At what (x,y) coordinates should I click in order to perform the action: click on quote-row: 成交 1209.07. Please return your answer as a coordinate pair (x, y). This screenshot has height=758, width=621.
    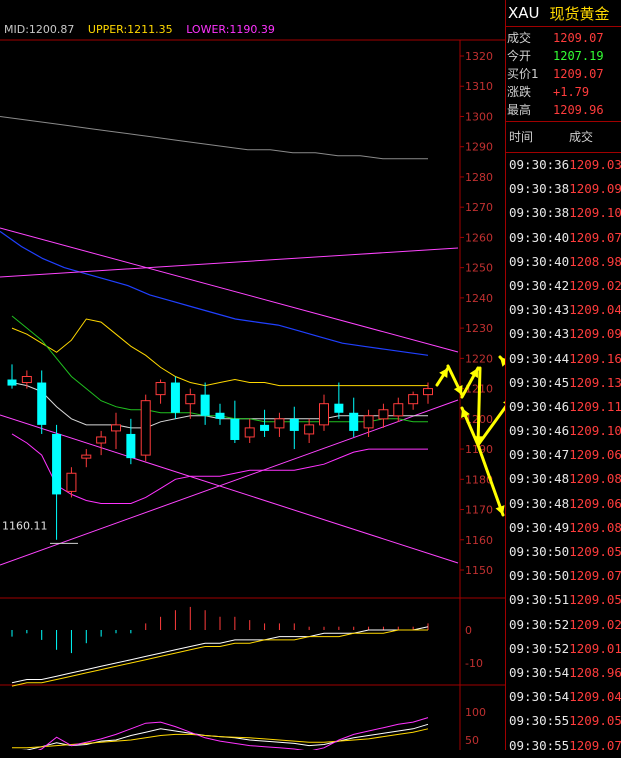
    Looking at the image, I should click on (563, 38).